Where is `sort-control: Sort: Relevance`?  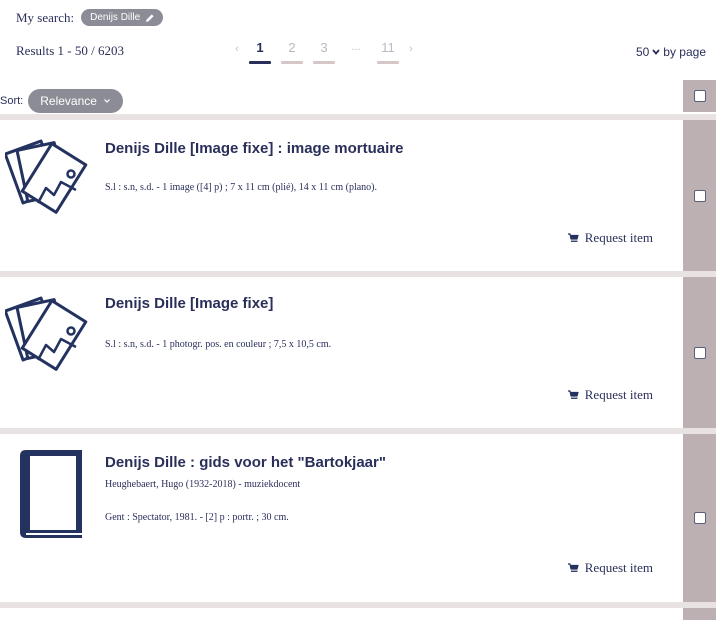 sort-control: Sort: Relevance is located at coordinates (61, 101).